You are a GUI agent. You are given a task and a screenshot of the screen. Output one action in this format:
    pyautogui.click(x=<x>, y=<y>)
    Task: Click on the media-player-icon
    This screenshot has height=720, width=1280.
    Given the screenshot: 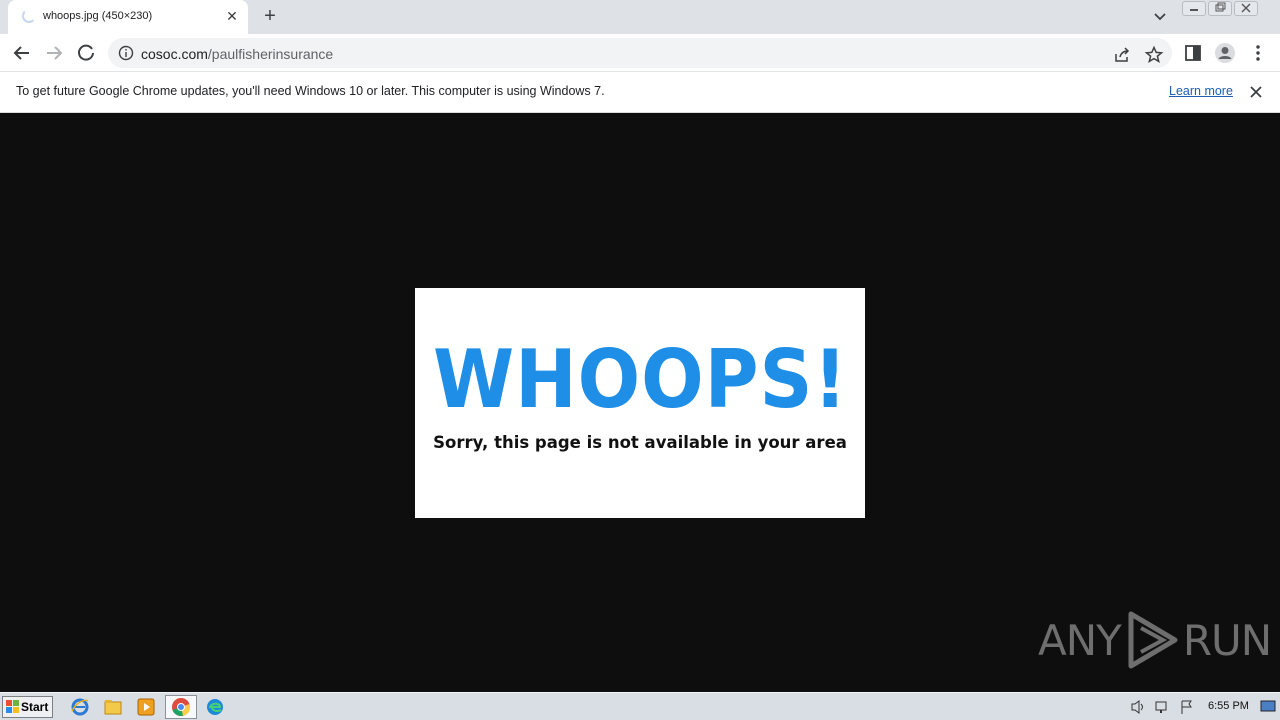 What is the action you would take?
    pyautogui.click(x=146, y=707)
    